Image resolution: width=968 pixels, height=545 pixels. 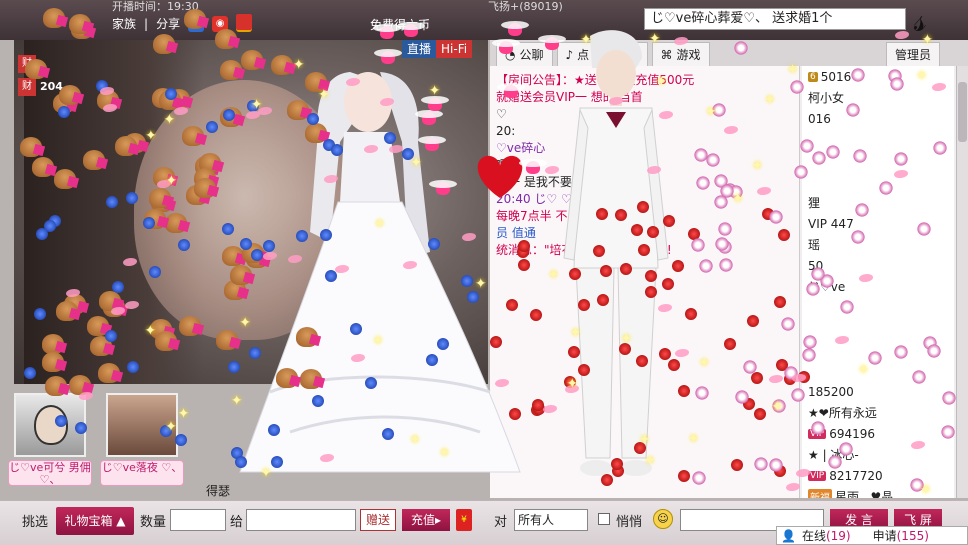 What do you see at coordinates (878, 454) in the screenshot?
I see `user-list-item: ★ | 冰心-` at bounding box center [878, 454].